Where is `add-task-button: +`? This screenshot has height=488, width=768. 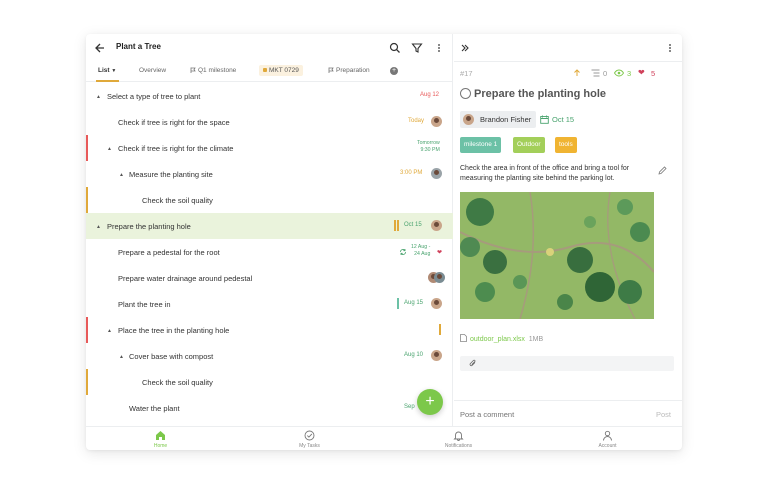
add-task-button: + is located at coordinates (430, 402).